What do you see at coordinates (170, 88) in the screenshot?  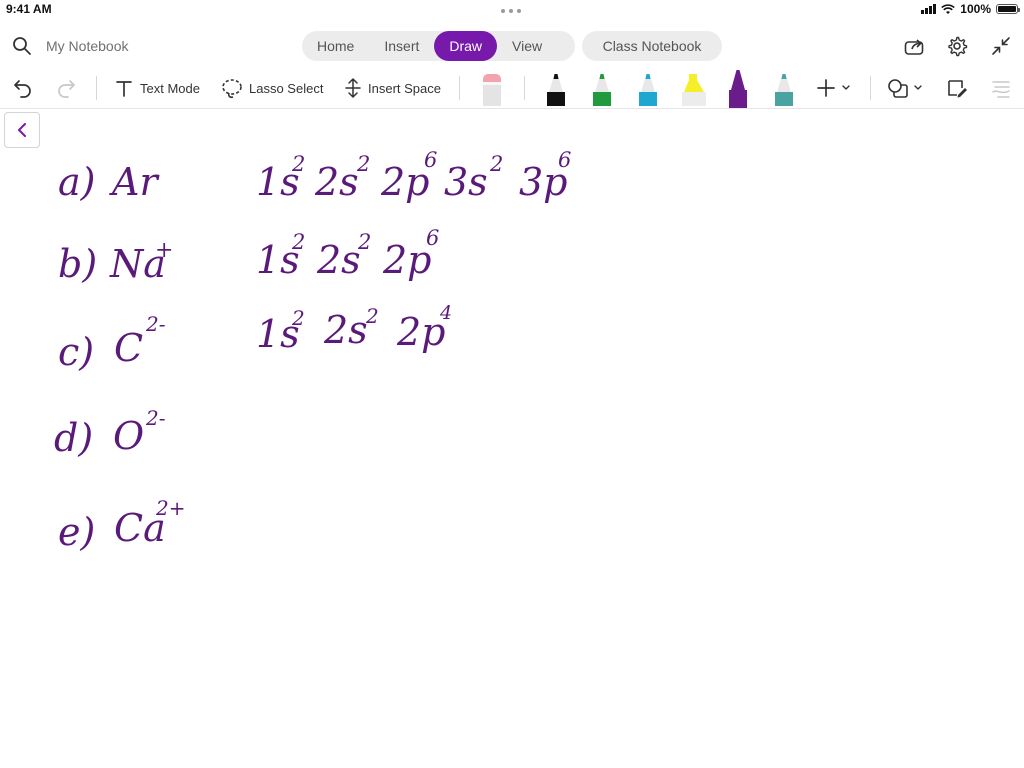 I see `text-mode-label: Text Mode` at bounding box center [170, 88].